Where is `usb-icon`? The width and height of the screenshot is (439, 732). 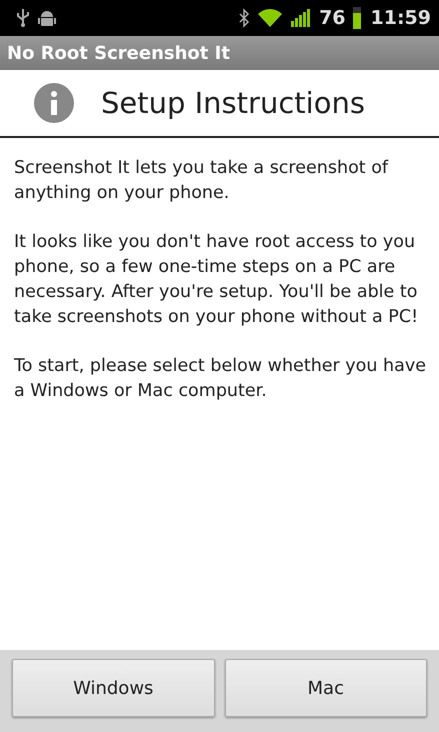 usb-icon is located at coordinates (23, 18).